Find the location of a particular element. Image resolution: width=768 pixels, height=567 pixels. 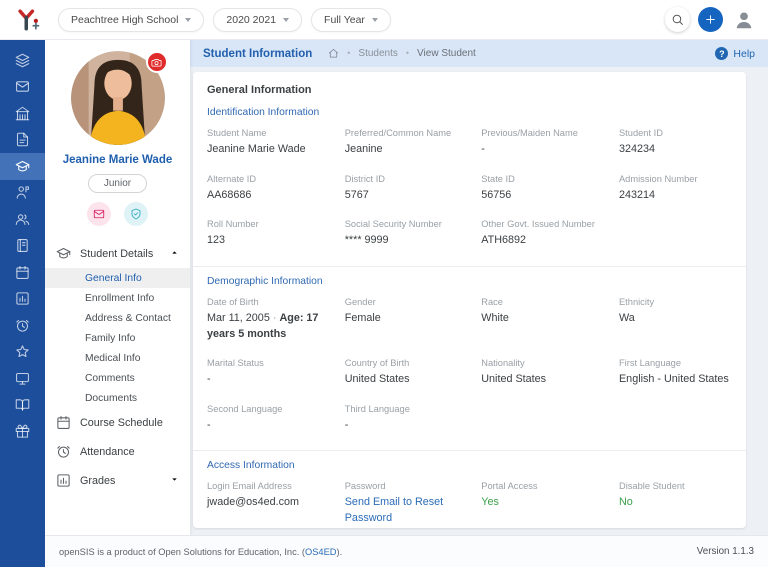

search-icon is located at coordinates (677, 19).